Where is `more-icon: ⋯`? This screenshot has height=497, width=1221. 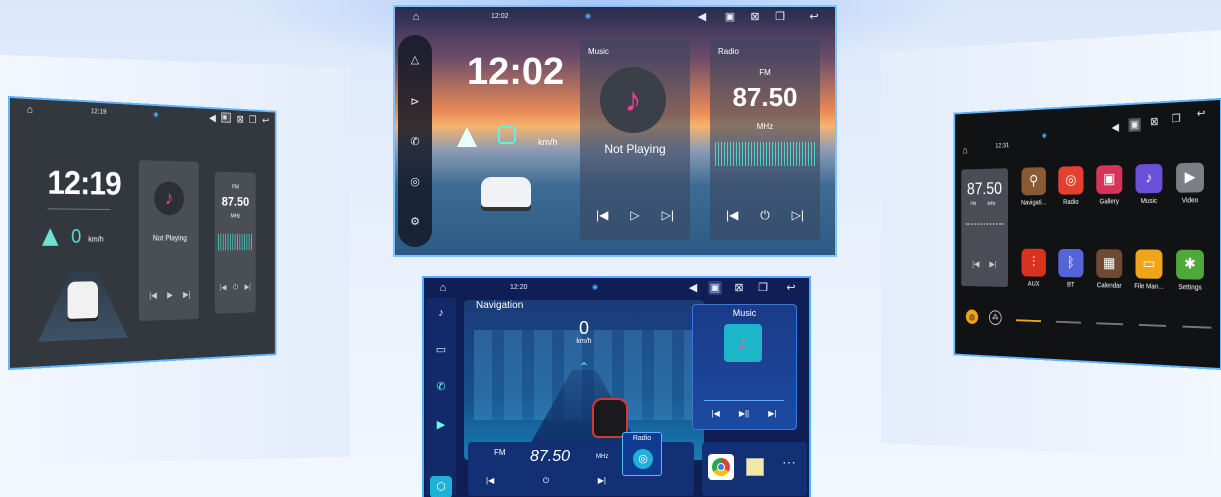
more-icon: ⋯ is located at coordinates (789, 462).